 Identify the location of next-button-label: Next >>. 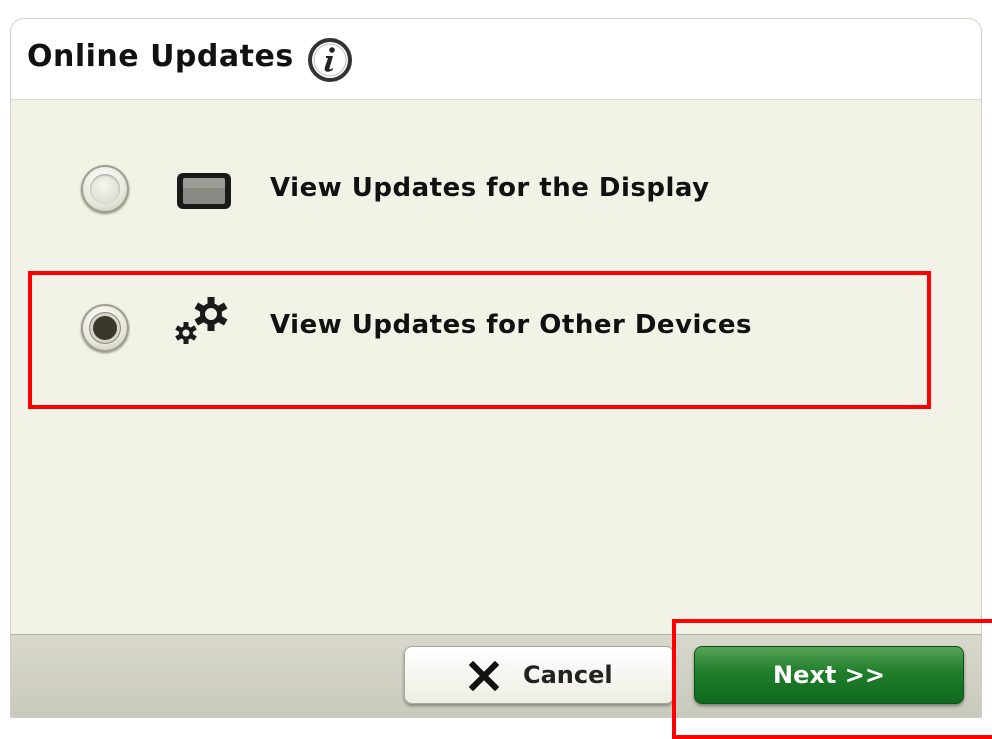
(829, 675).